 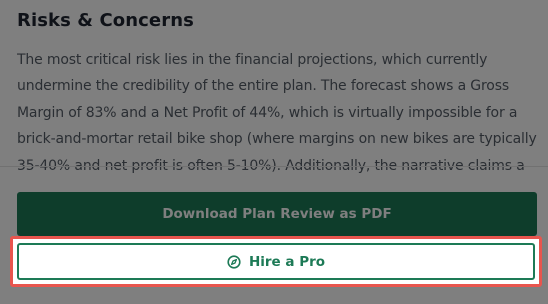 I want to click on hire-pro-button: Hire a Pro, so click(x=276, y=261).